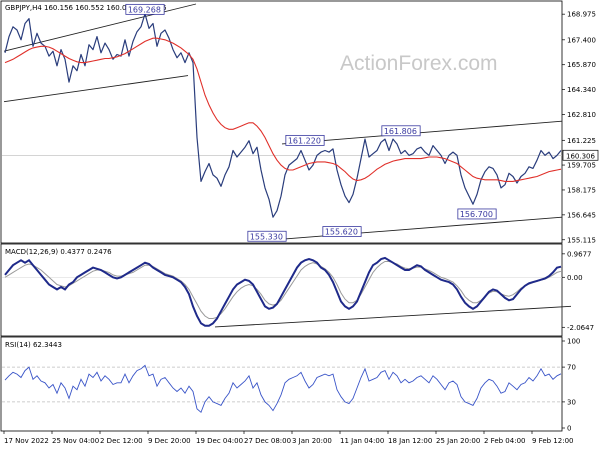 This screenshot has height=450, width=600. What do you see at coordinates (410, 441) in the screenshot?
I see `x-tick-label: 18 Jan 12:00` at bounding box center [410, 441].